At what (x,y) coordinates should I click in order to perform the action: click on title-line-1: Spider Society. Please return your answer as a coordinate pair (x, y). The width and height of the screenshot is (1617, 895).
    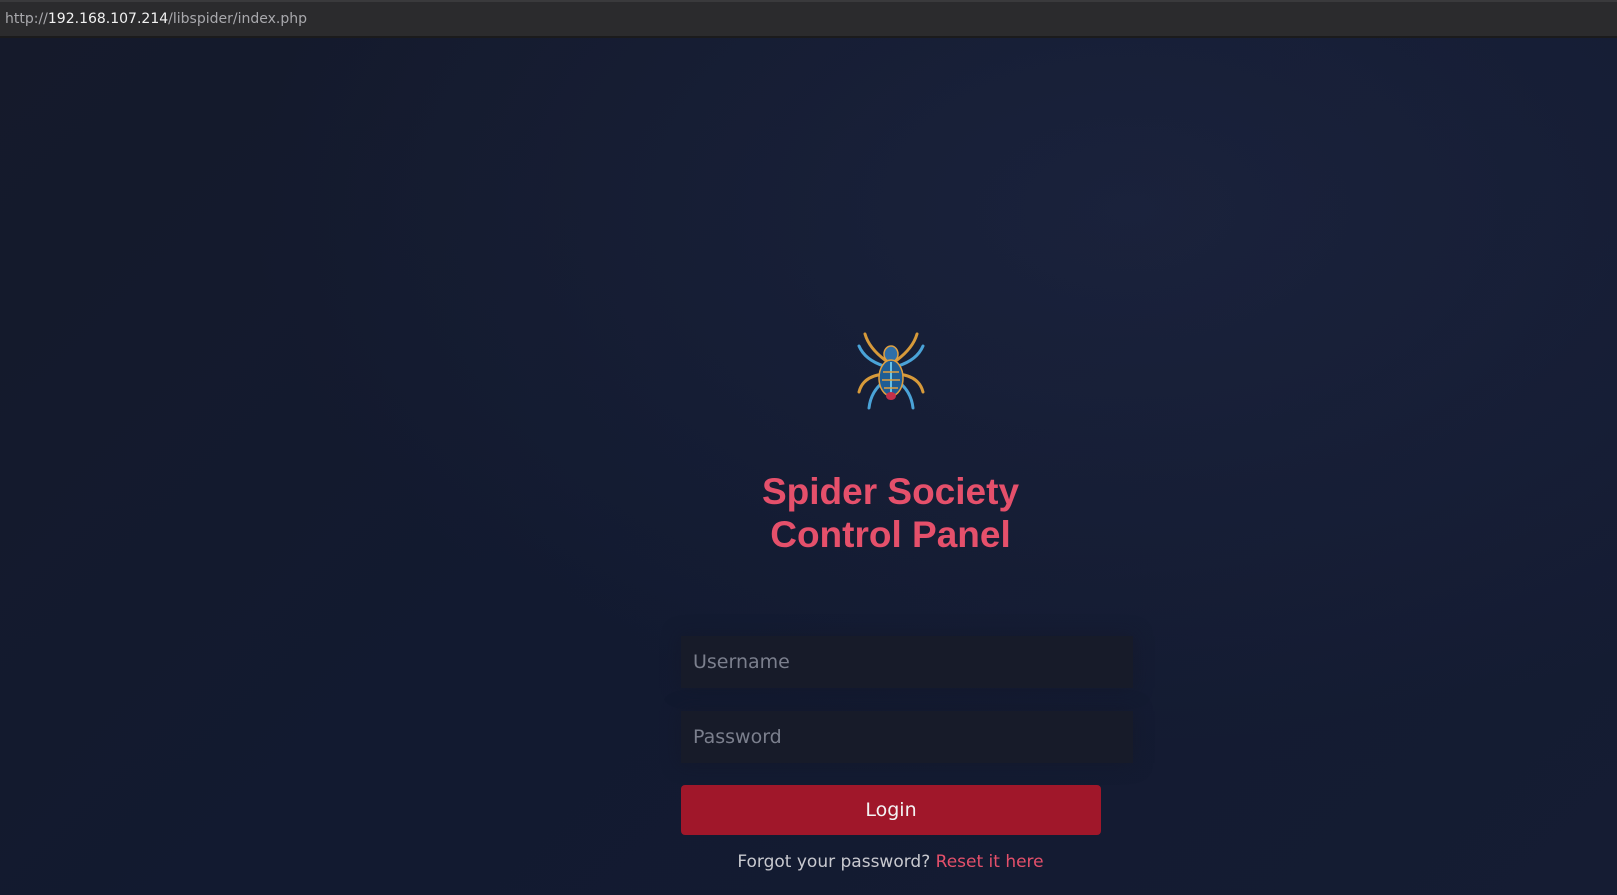
    Looking at the image, I should click on (890, 491).